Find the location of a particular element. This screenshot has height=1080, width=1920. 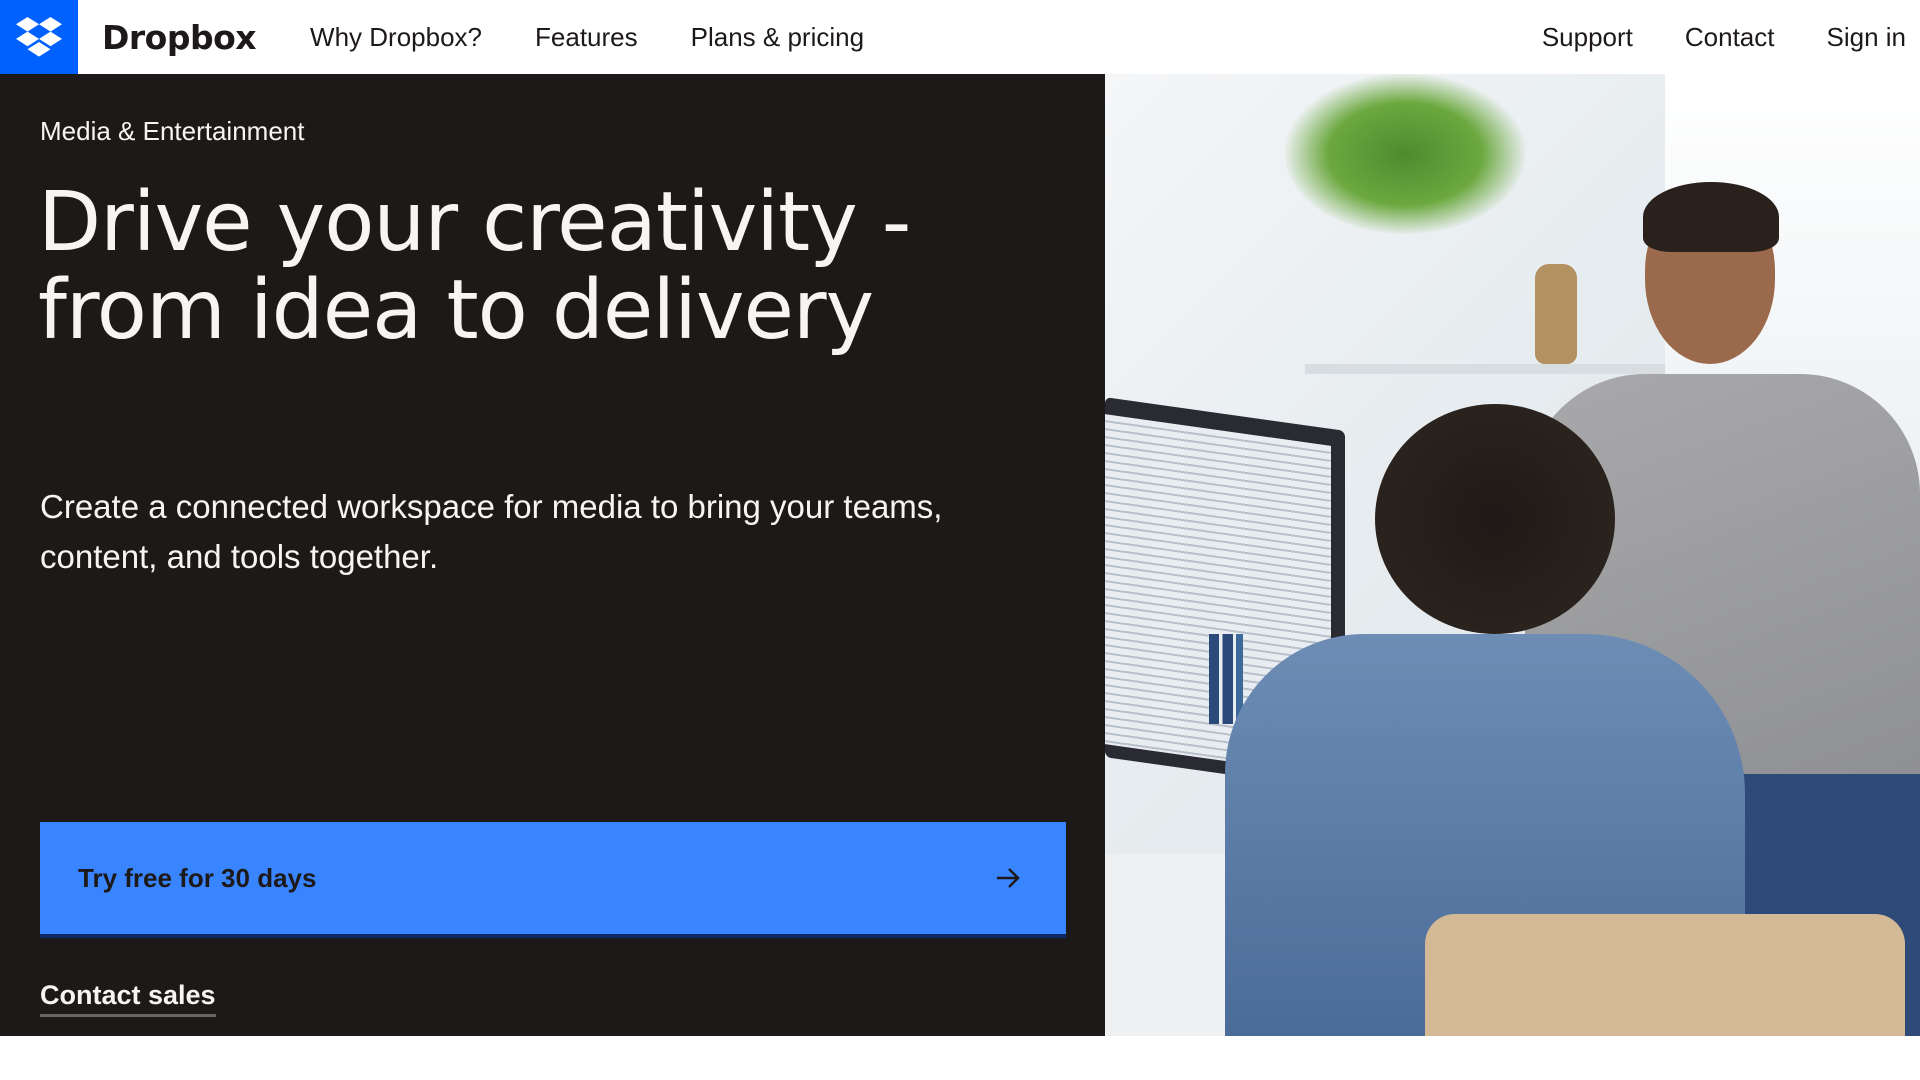

monitor-chart-image is located at coordinates (1226, 679).